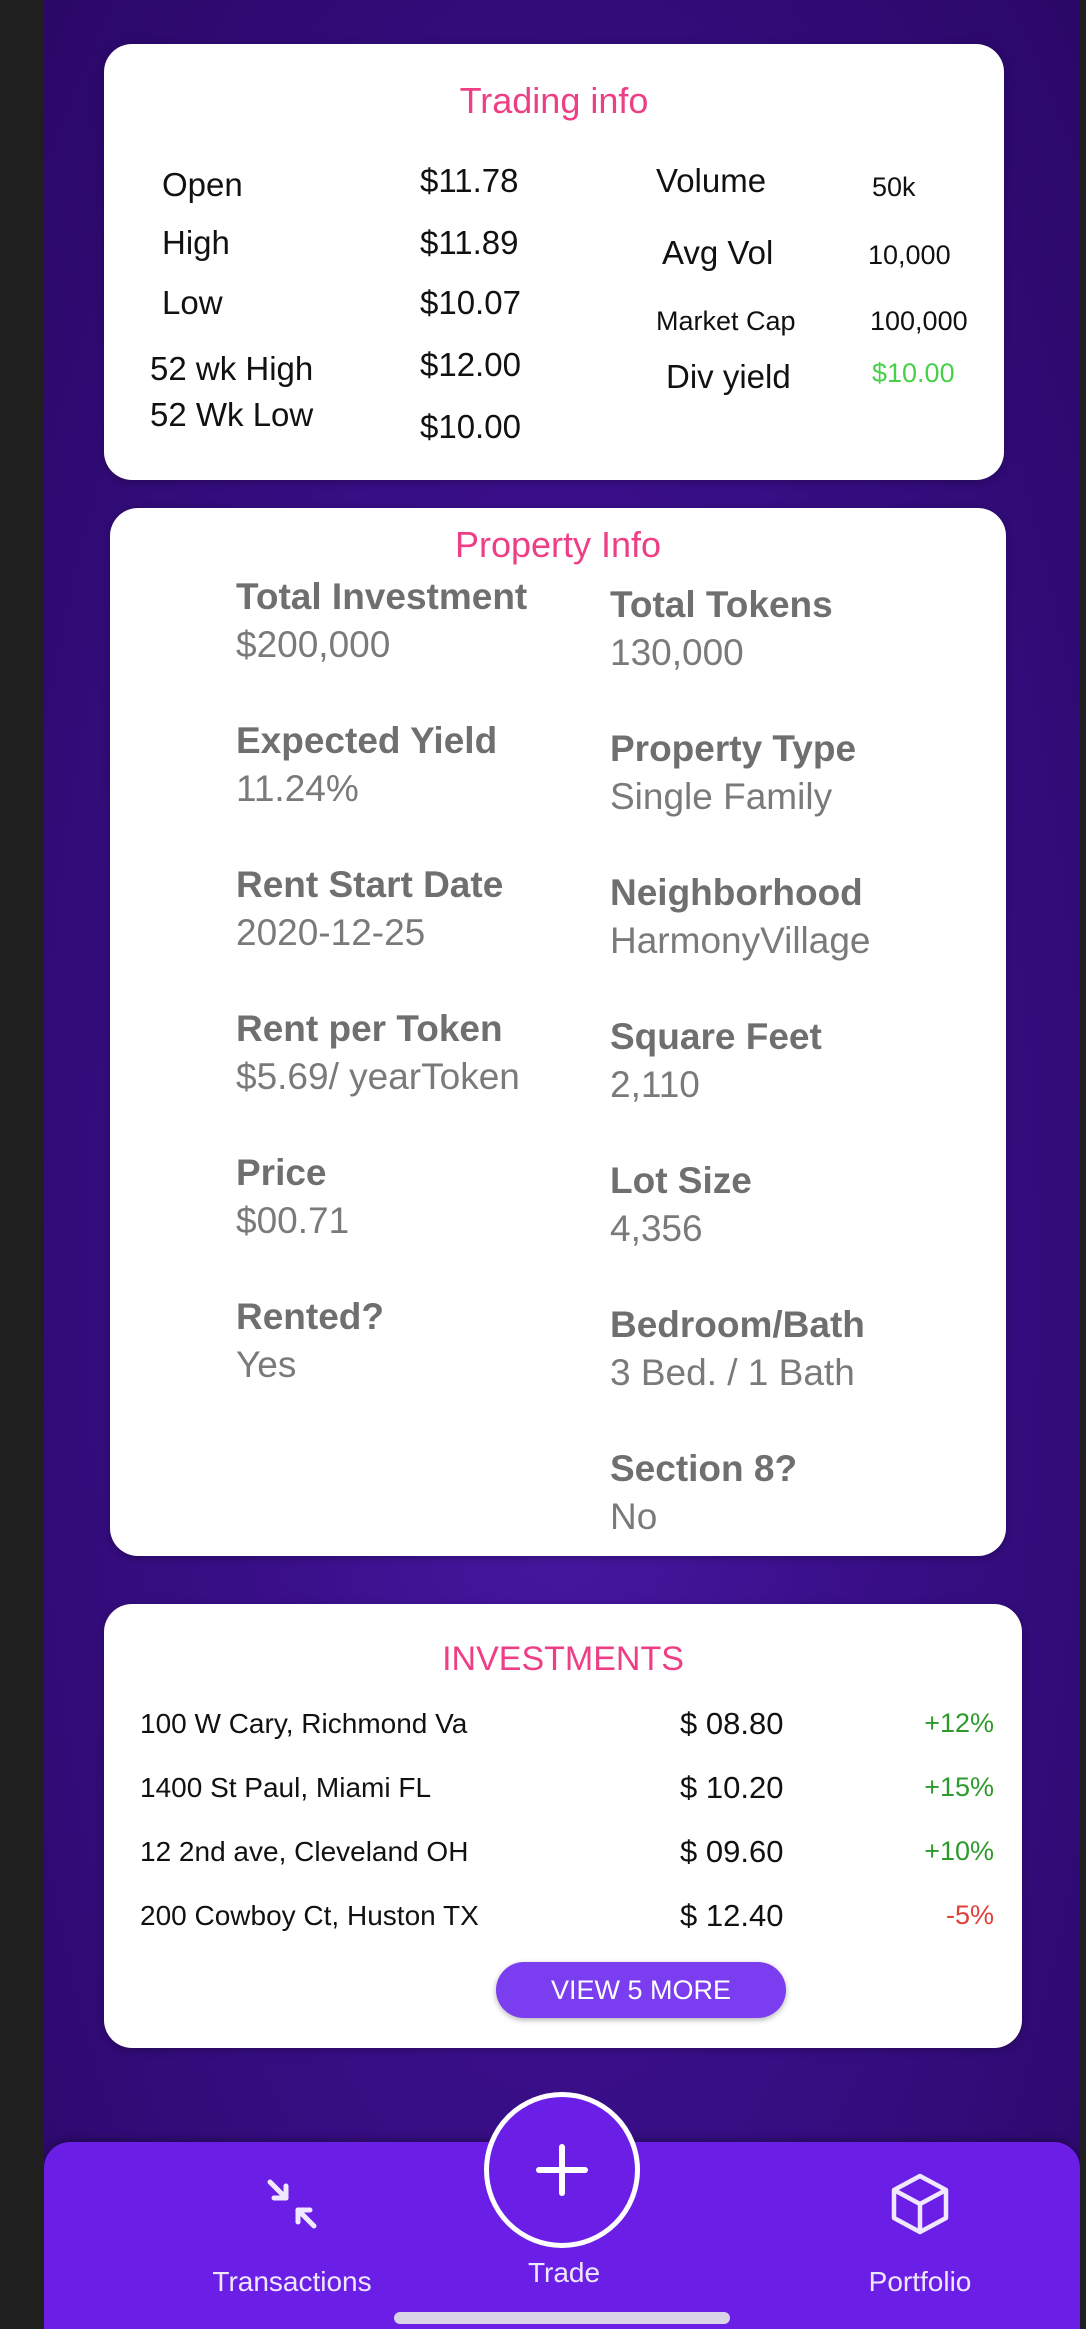  What do you see at coordinates (656, 1228) in the screenshot?
I see `lot-size-value: 4,356` at bounding box center [656, 1228].